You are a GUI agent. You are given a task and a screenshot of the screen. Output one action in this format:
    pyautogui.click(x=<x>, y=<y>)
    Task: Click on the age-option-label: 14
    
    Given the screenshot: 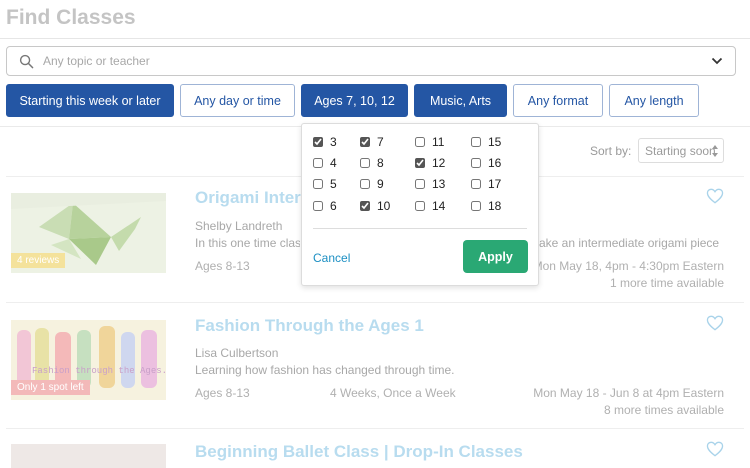 What is the action you would take?
    pyautogui.click(x=439, y=206)
    